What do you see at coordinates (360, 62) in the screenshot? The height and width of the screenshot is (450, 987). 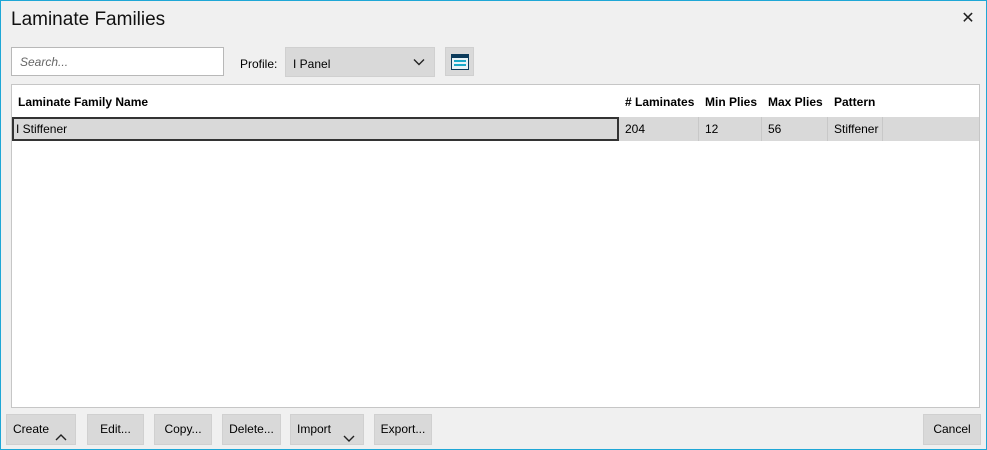 I see `profile-dropdown: I Panel` at bounding box center [360, 62].